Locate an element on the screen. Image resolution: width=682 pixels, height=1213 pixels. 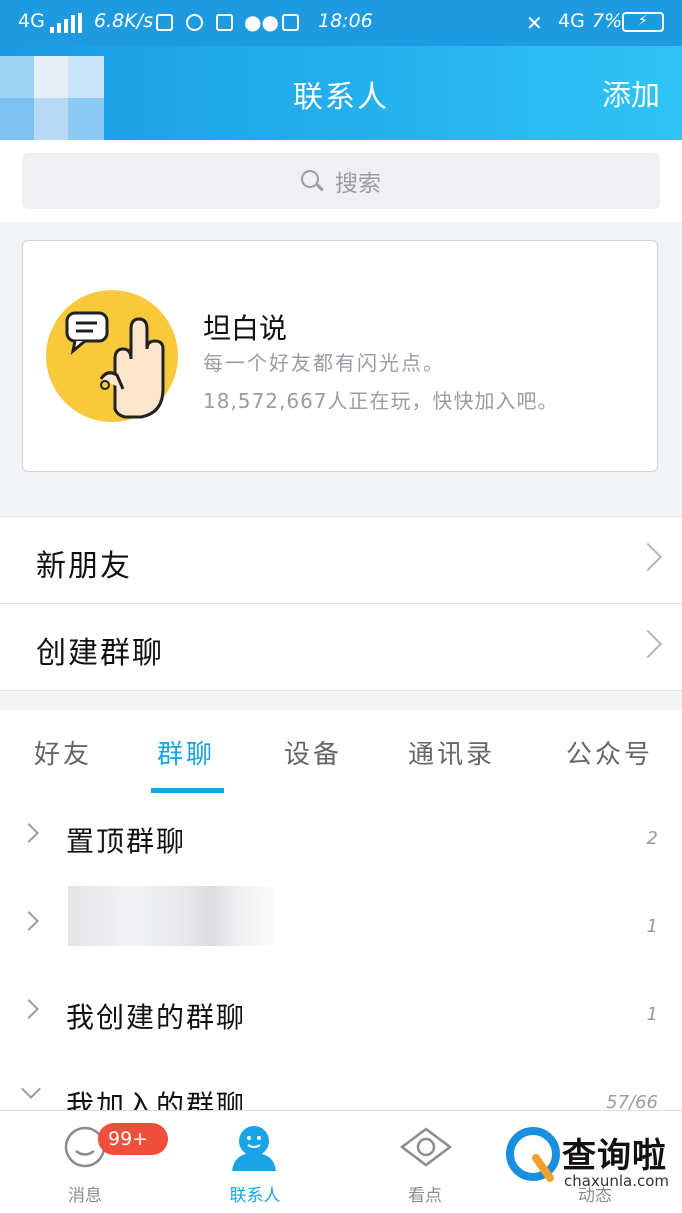
tab-groups: 群聊 is located at coordinates (186, 752).